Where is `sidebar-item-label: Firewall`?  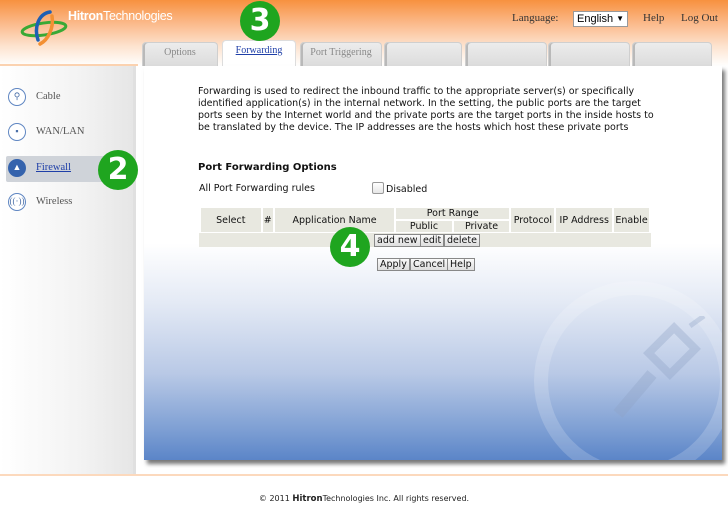 sidebar-item-label: Firewall is located at coordinates (53, 167).